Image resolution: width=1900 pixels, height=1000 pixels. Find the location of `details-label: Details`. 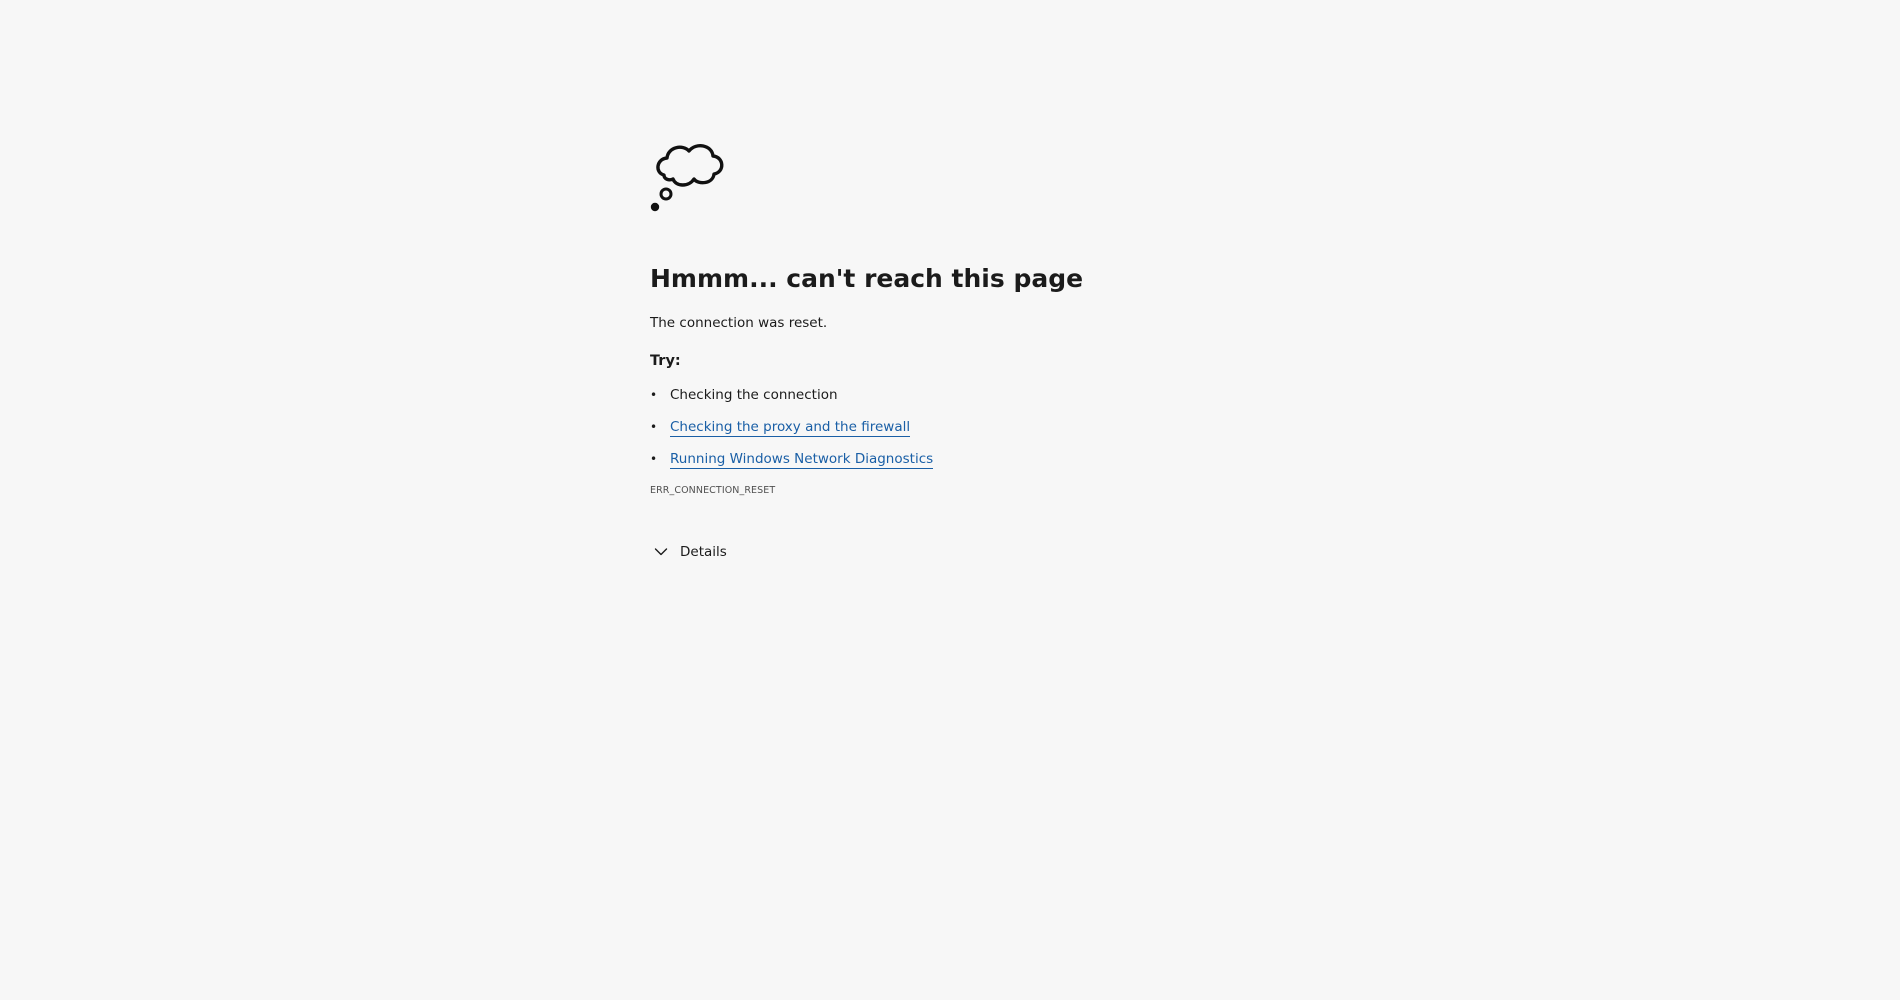

details-label: Details is located at coordinates (703, 552).